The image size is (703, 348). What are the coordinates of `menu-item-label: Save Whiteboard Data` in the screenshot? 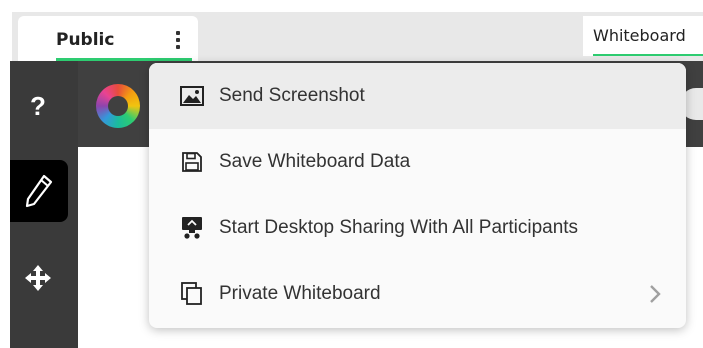 It's located at (315, 161).